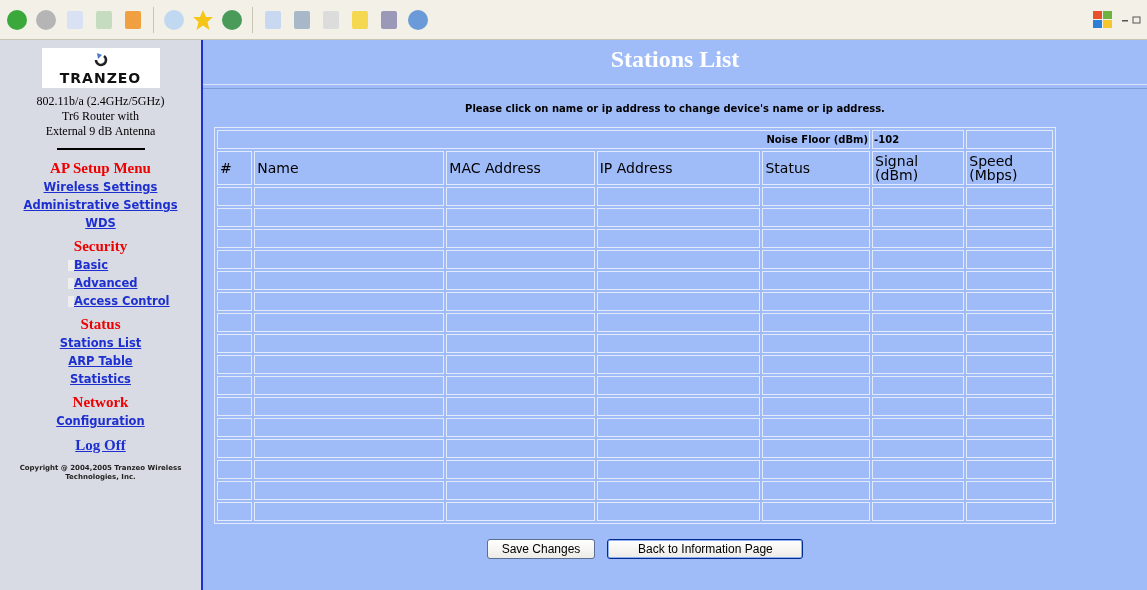 Image resolution: width=1147 pixels, height=590 pixels. I want to click on noise-floor-value: -102, so click(887, 139).